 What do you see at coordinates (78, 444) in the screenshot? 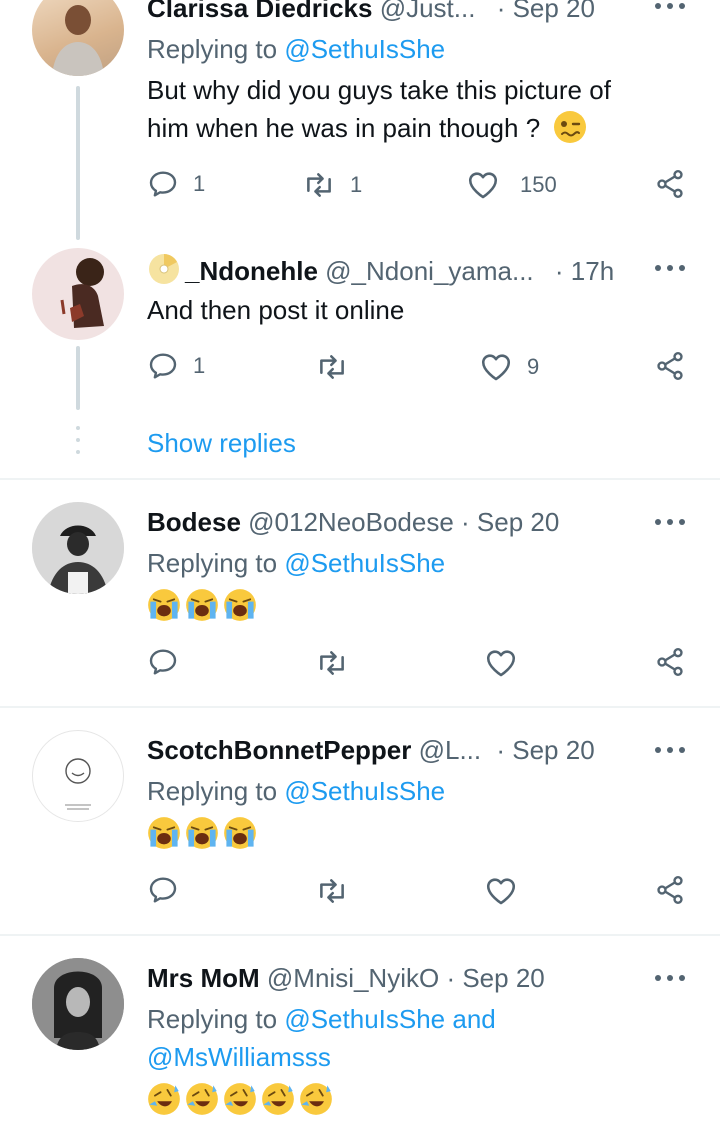
I see `thread-dots` at bounding box center [78, 444].